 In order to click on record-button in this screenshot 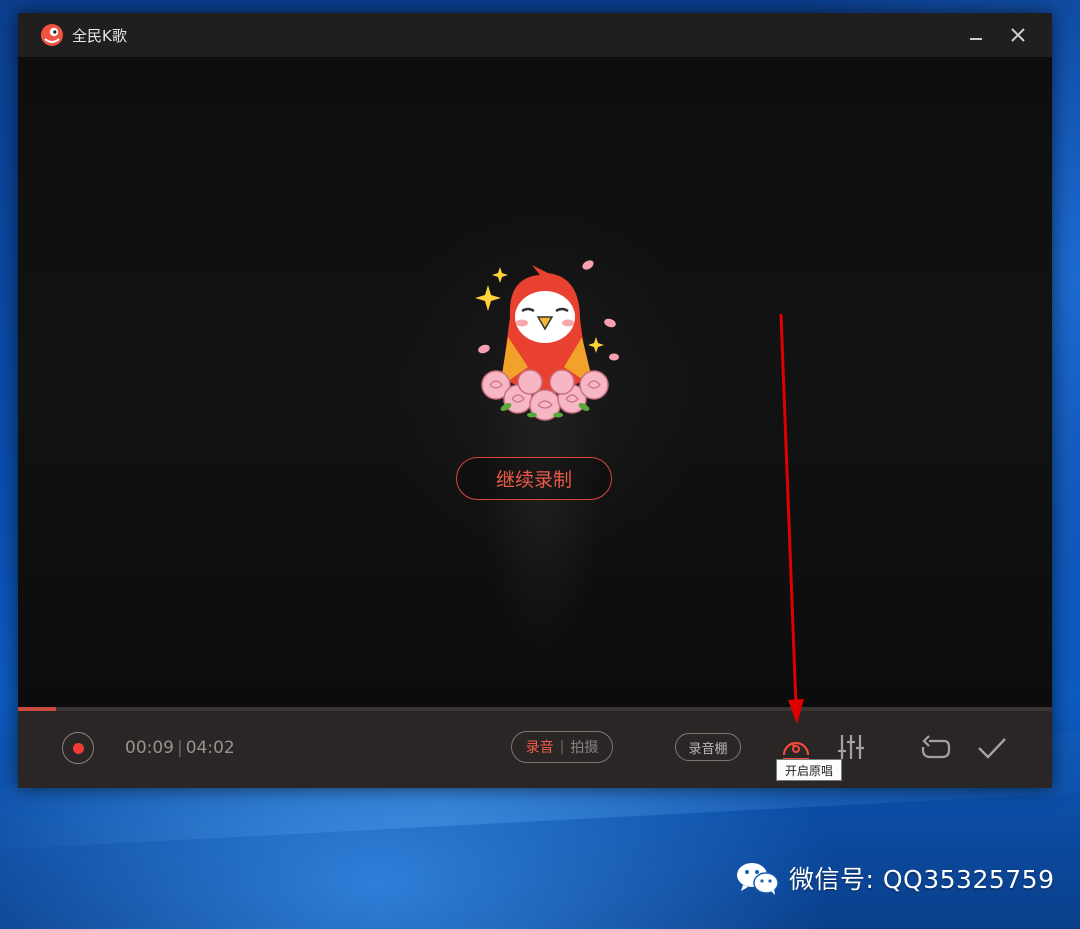, I will do `click(78, 748)`.